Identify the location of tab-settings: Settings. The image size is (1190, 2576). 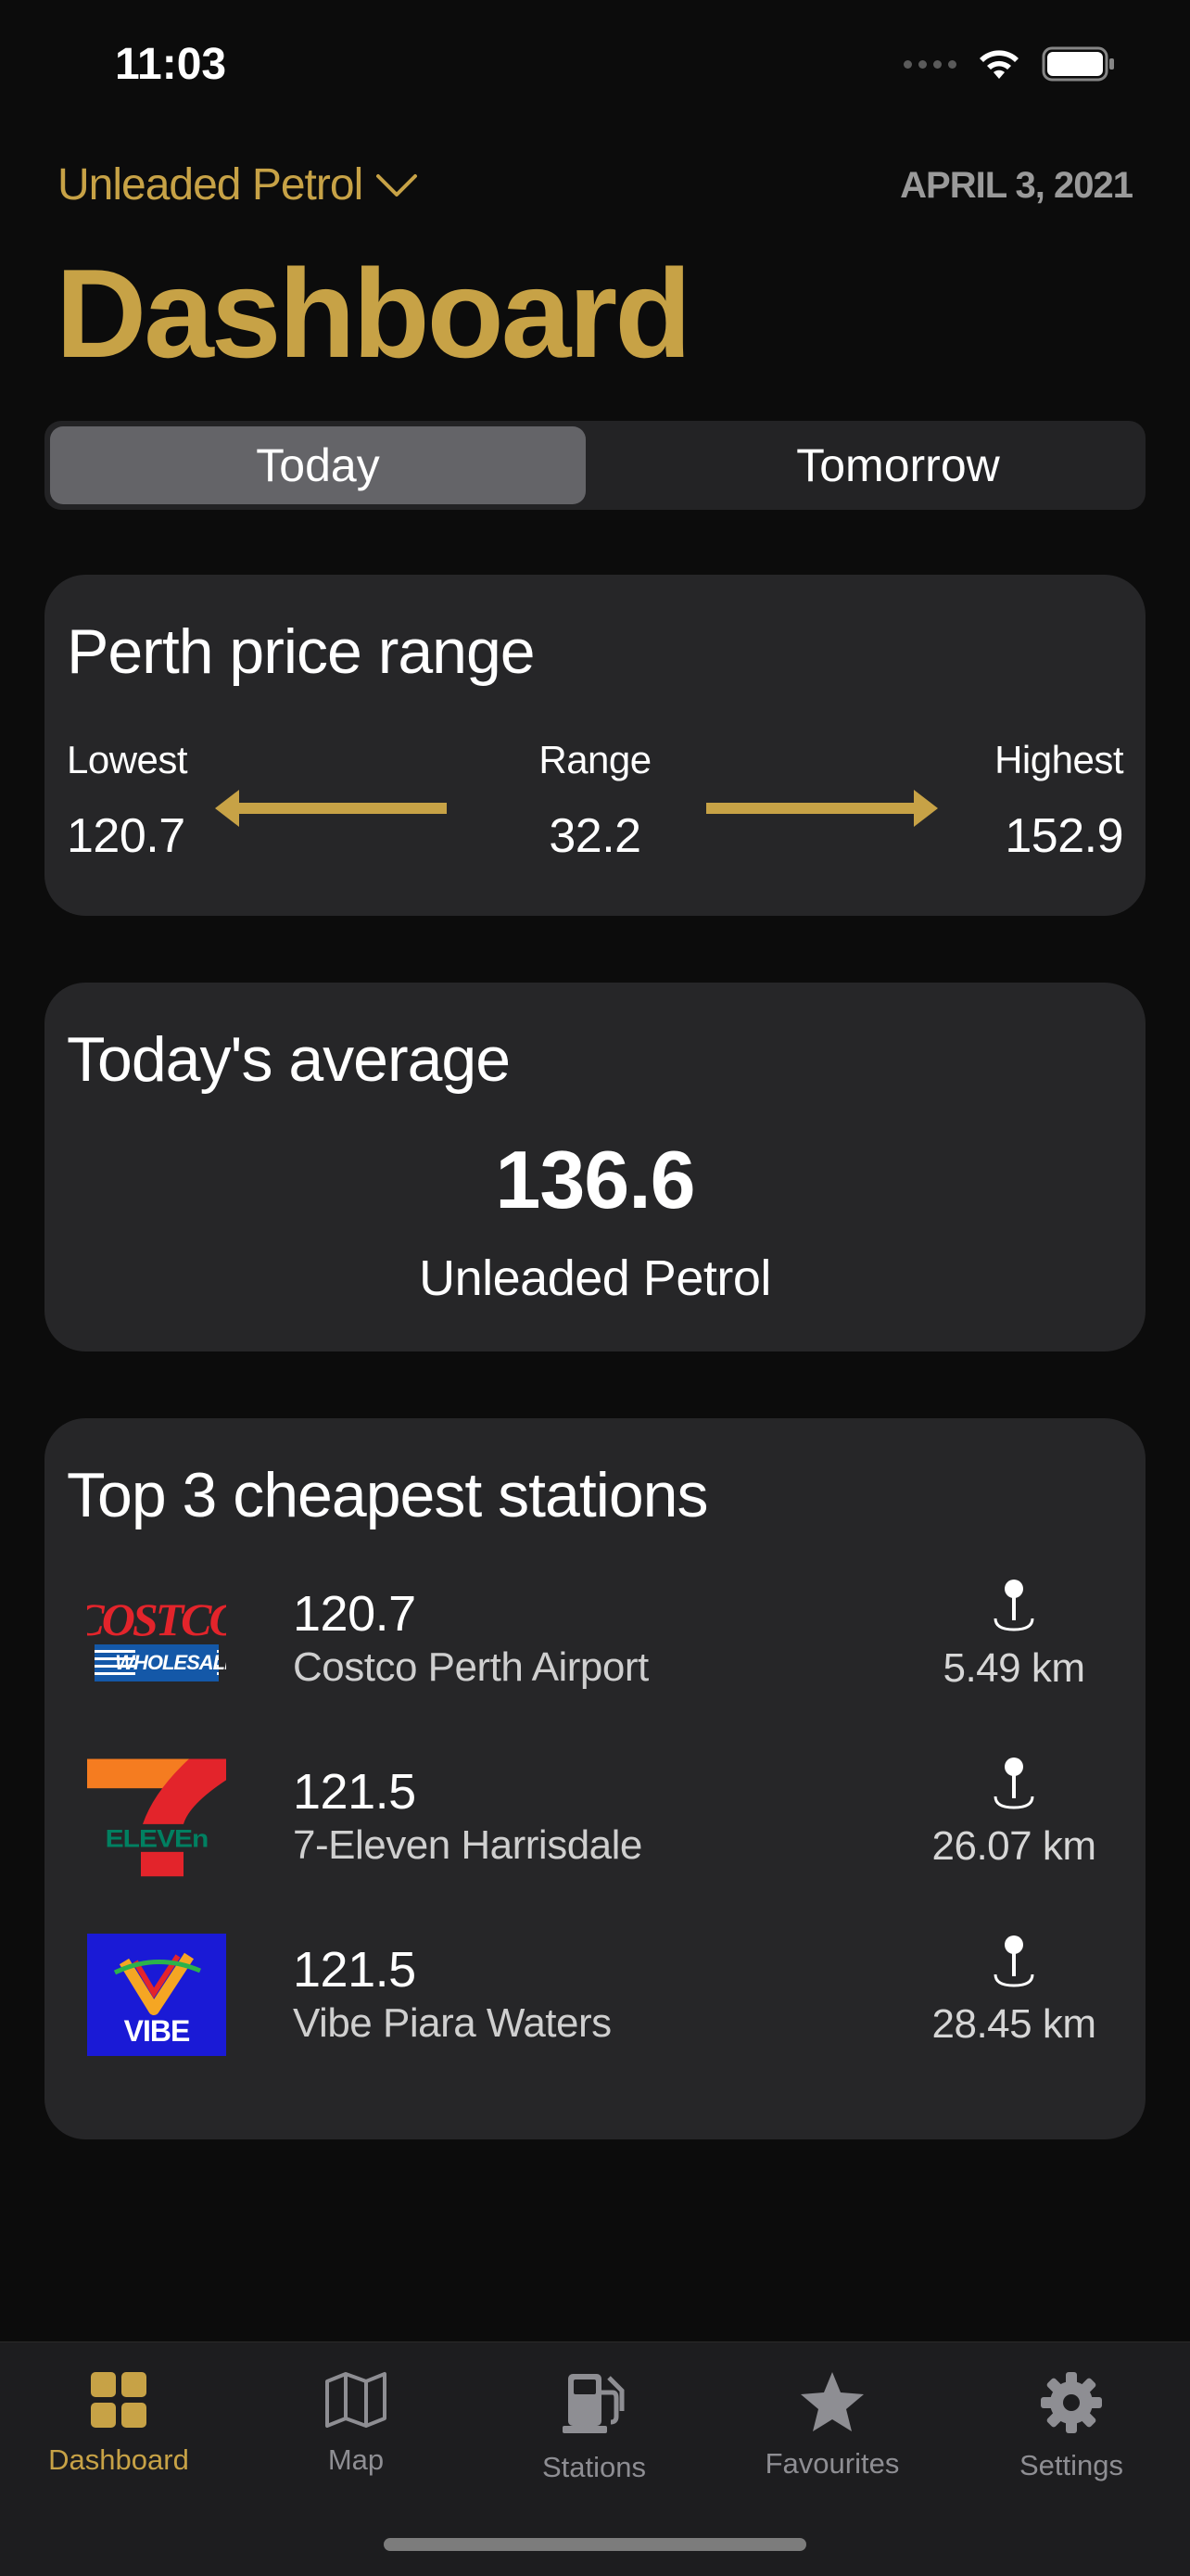
(1071, 2426).